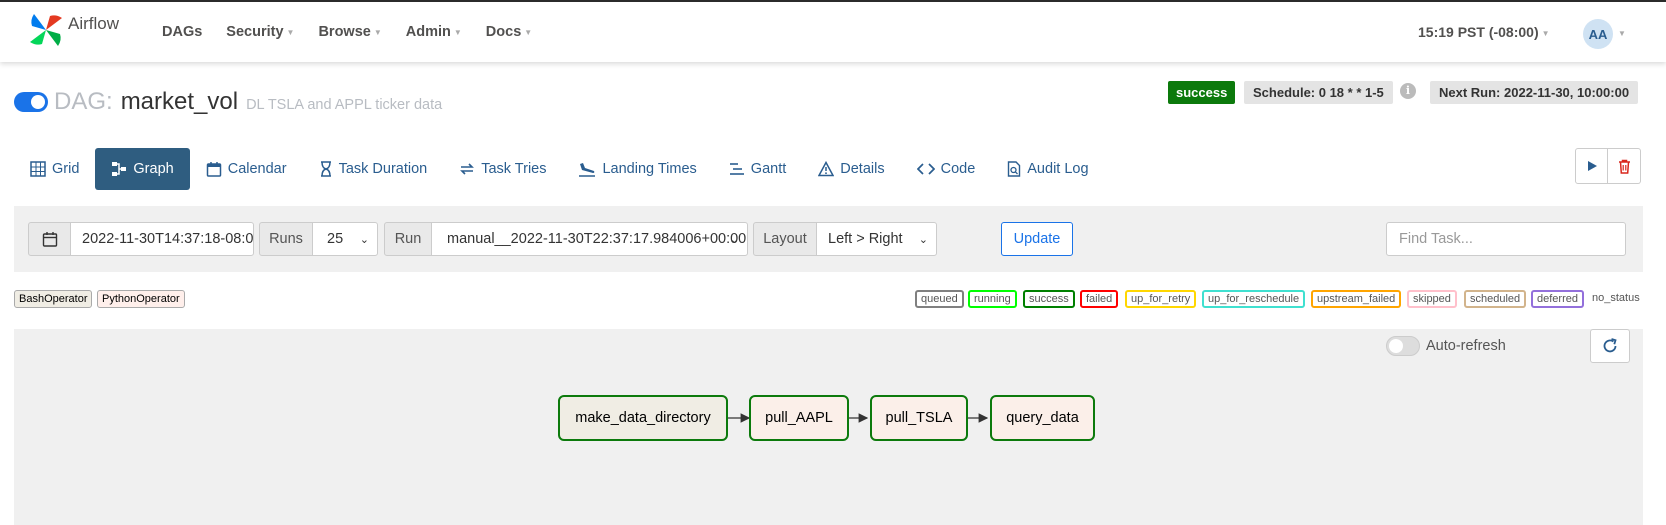 The height and width of the screenshot is (525, 1666). What do you see at coordinates (939, 299) in the screenshot?
I see `state-legend-queued: queued` at bounding box center [939, 299].